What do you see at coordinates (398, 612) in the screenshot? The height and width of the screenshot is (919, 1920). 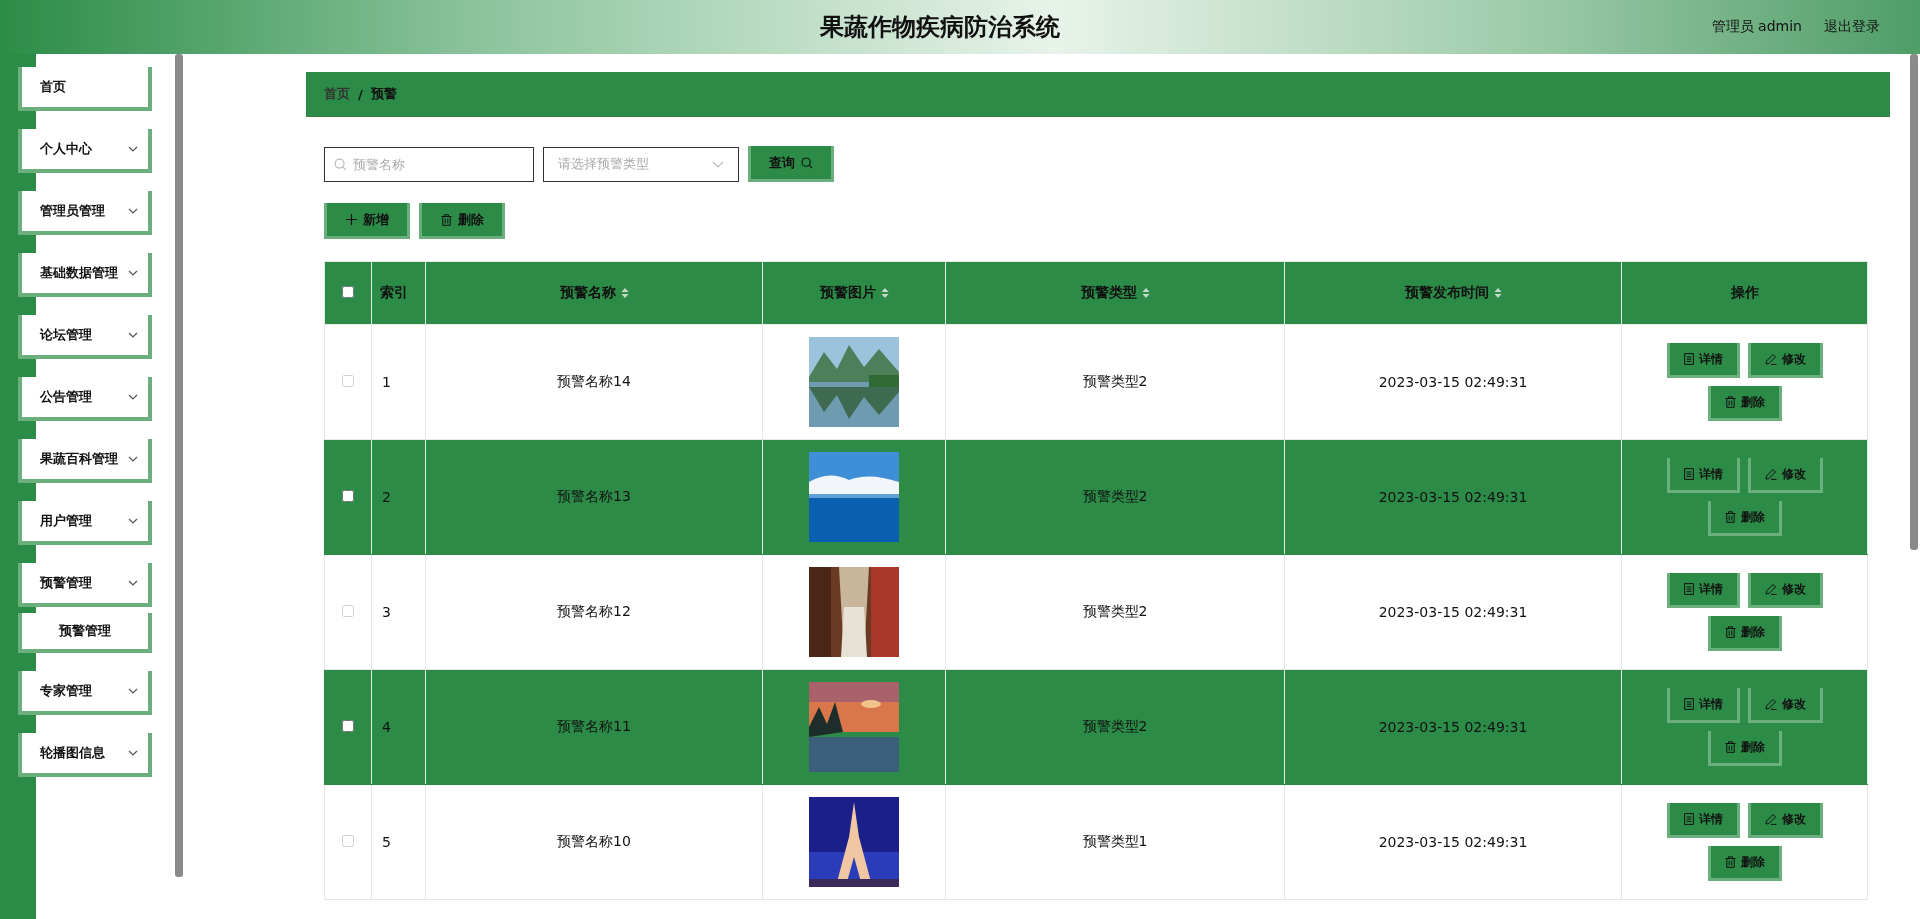 I see `table-cell: 3` at bounding box center [398, 612].